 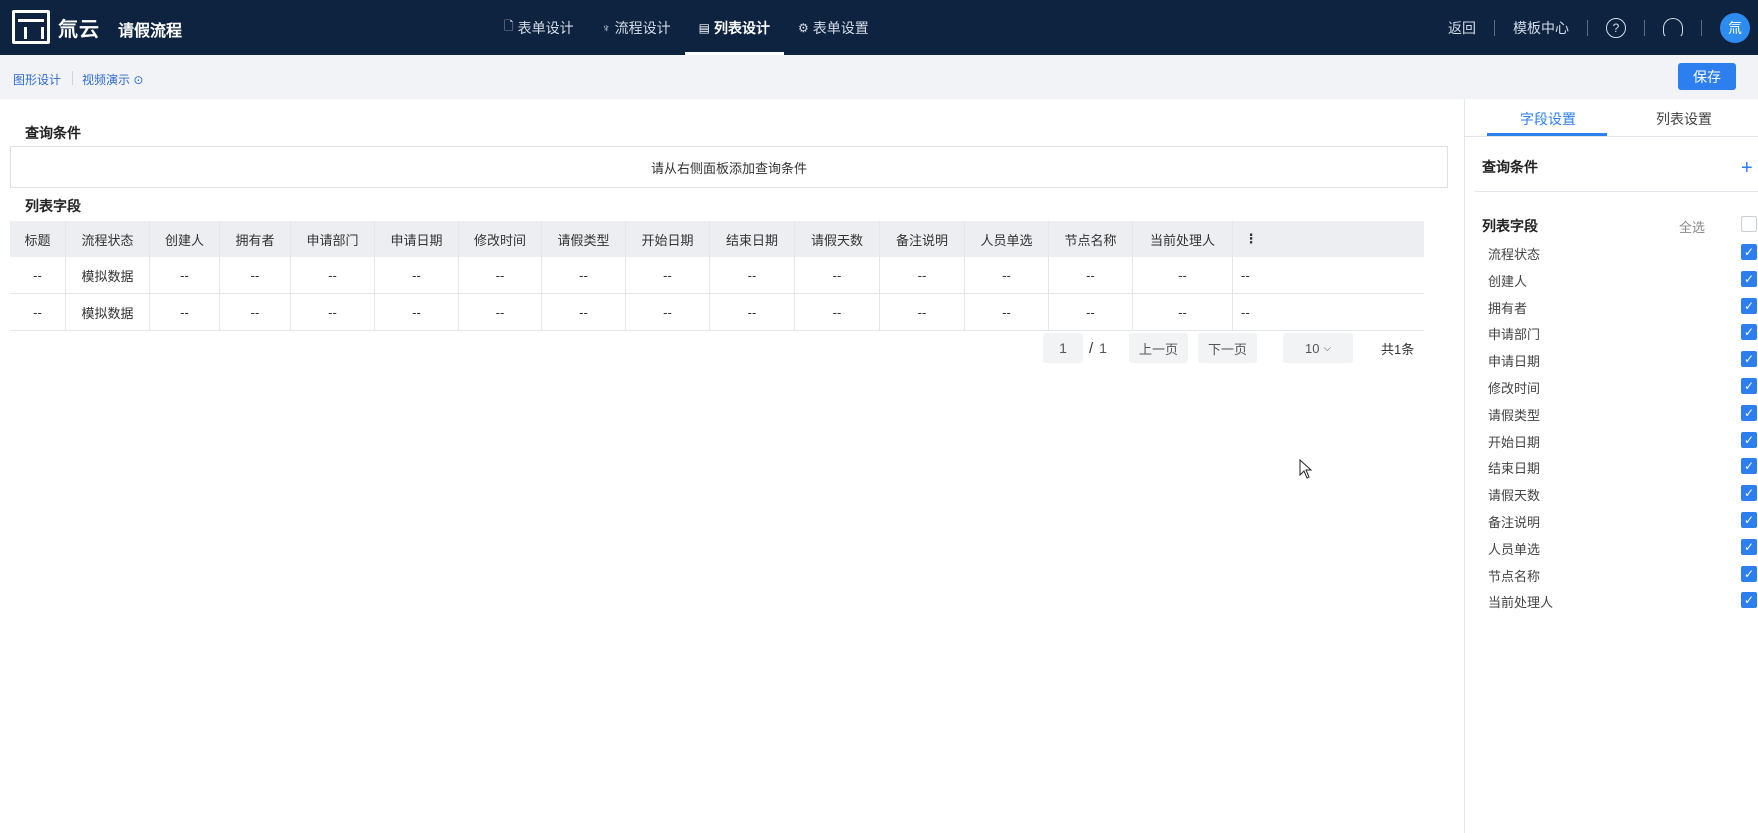 I want to click on field-item-label: 人员单选, so click(x=1514, y=549).